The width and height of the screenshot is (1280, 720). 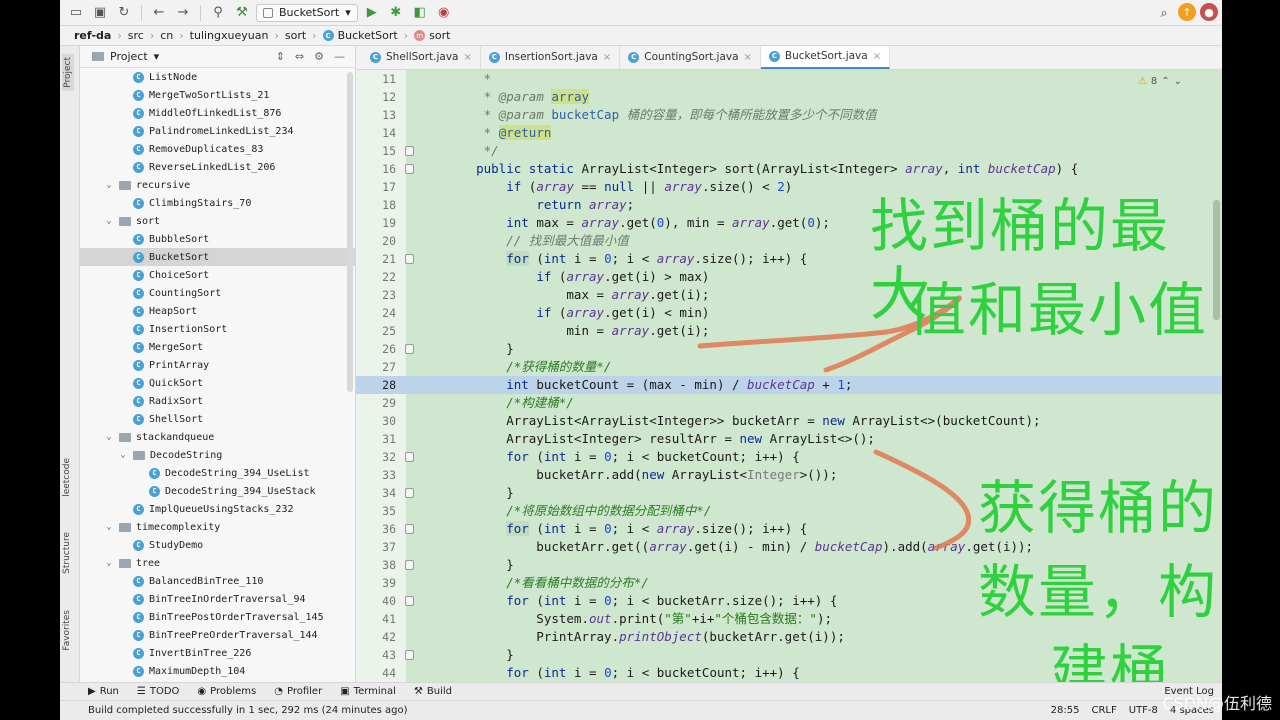 What do you see at coordinates (217, 311) in the screenshot?
I see `tree-item: C HeapSort` at bounding box center [217, 311].